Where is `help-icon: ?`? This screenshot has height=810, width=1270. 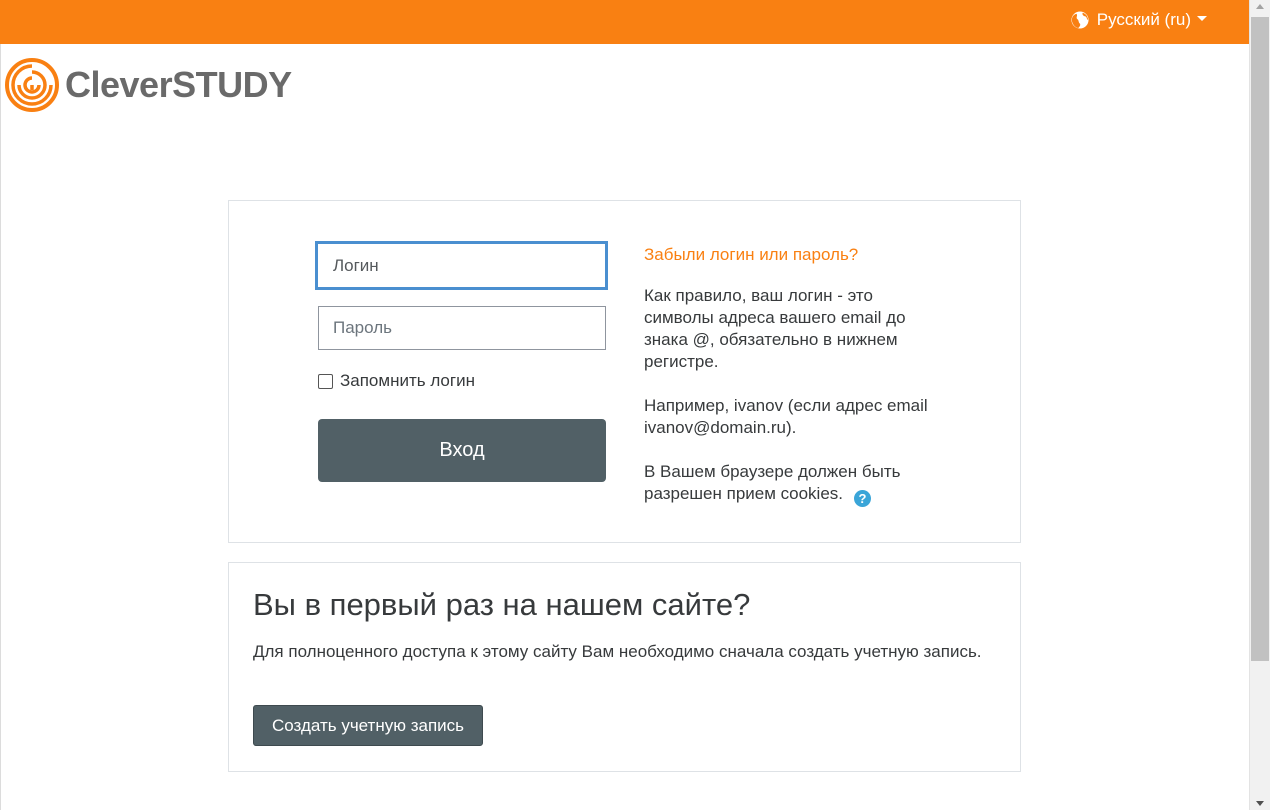 help-icon: ? is located at coordinates (863, 498).